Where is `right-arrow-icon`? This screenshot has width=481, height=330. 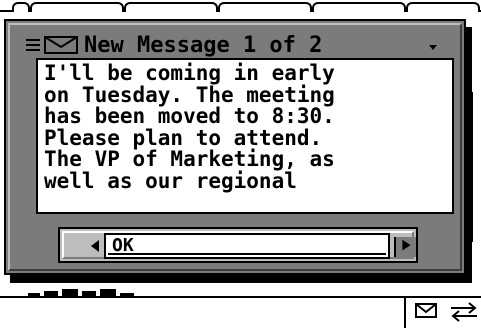
right-arrow-icon is located at coordinates (406, 245).